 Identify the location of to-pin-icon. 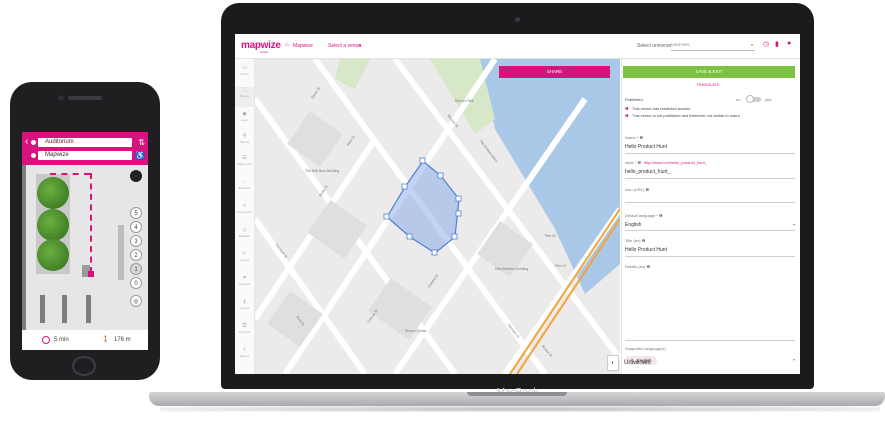
(33, 155).